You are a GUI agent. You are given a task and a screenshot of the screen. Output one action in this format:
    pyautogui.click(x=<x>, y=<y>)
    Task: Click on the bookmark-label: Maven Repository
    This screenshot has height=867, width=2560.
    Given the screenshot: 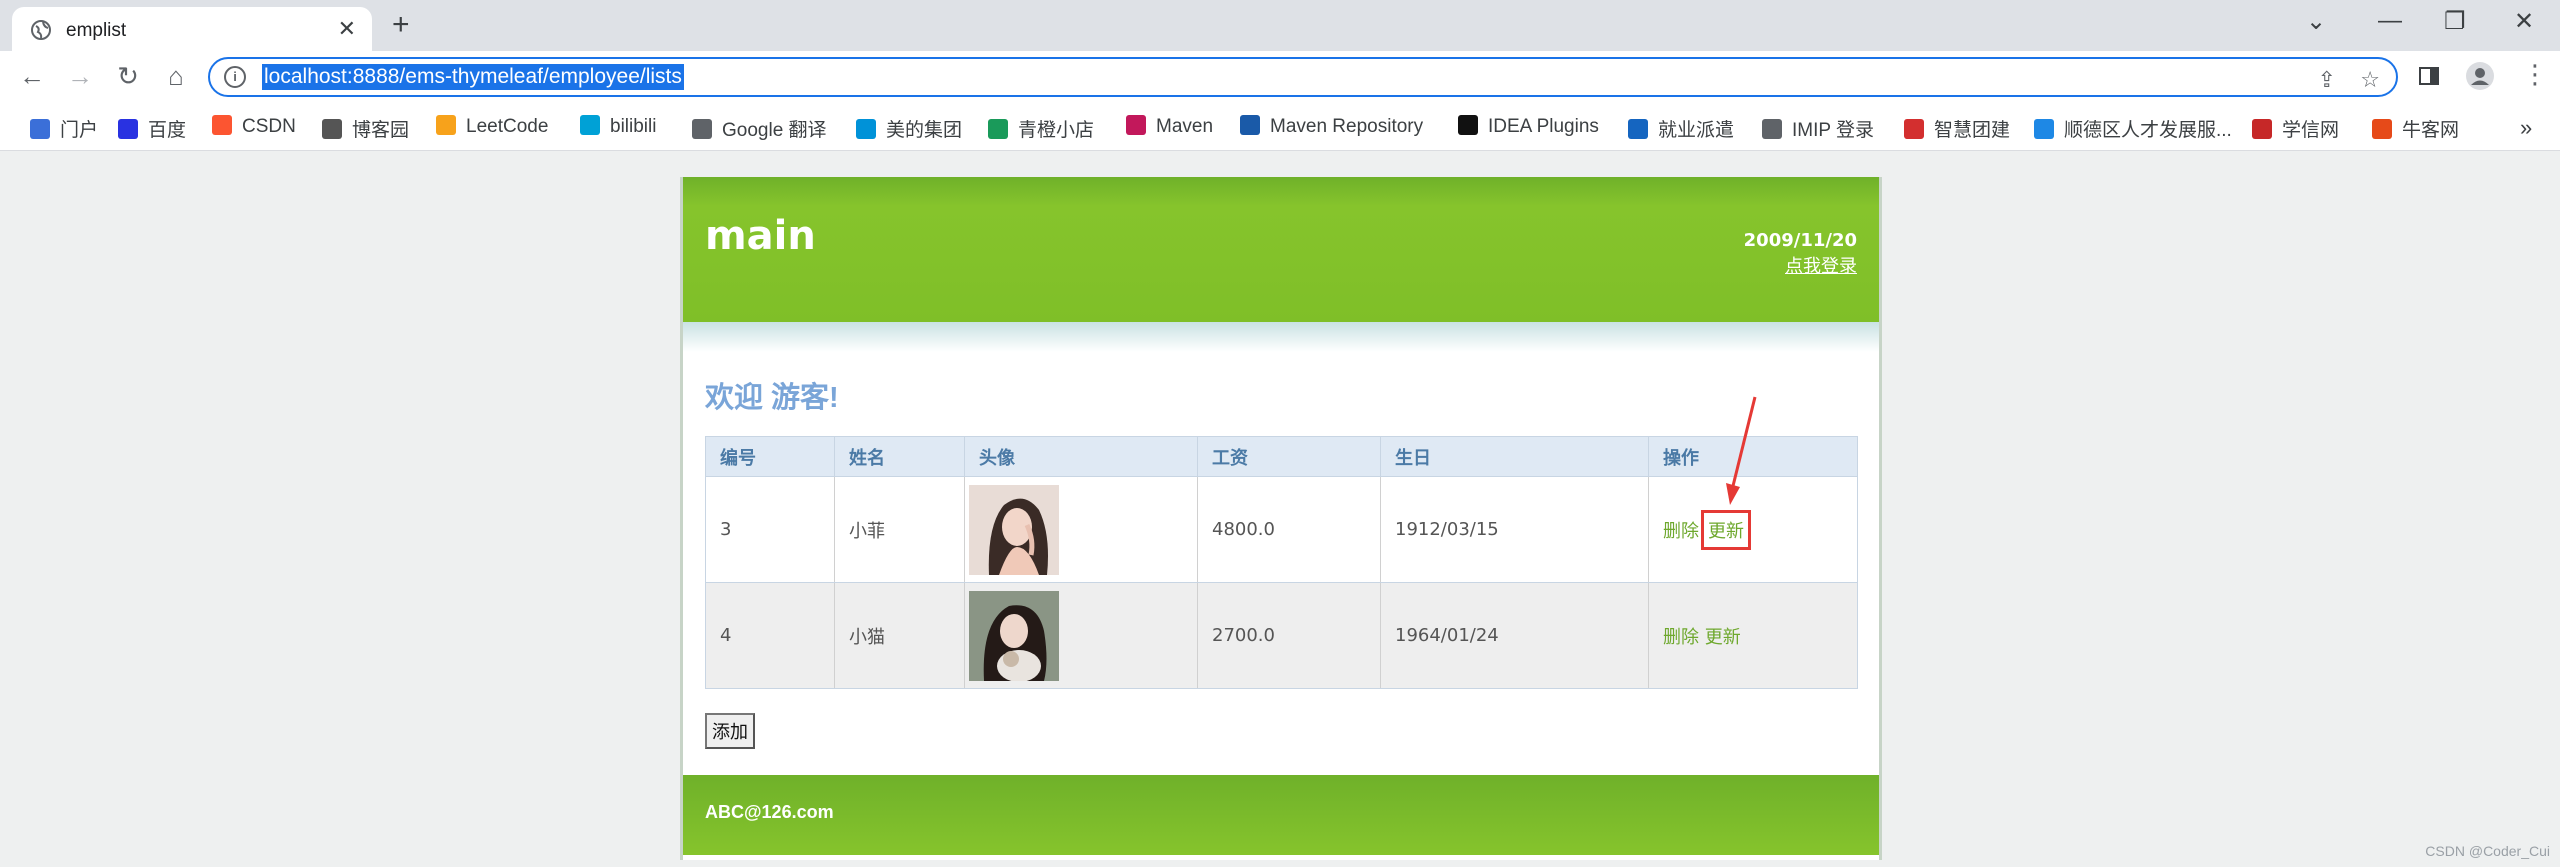 What is the action you would take?
    pyautogui.click(x=1347, y=126)
    